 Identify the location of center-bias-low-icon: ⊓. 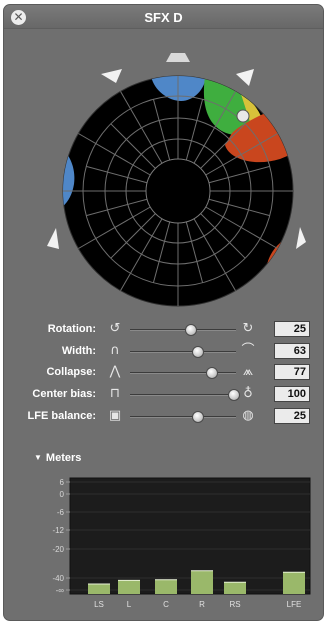
(115, 393).